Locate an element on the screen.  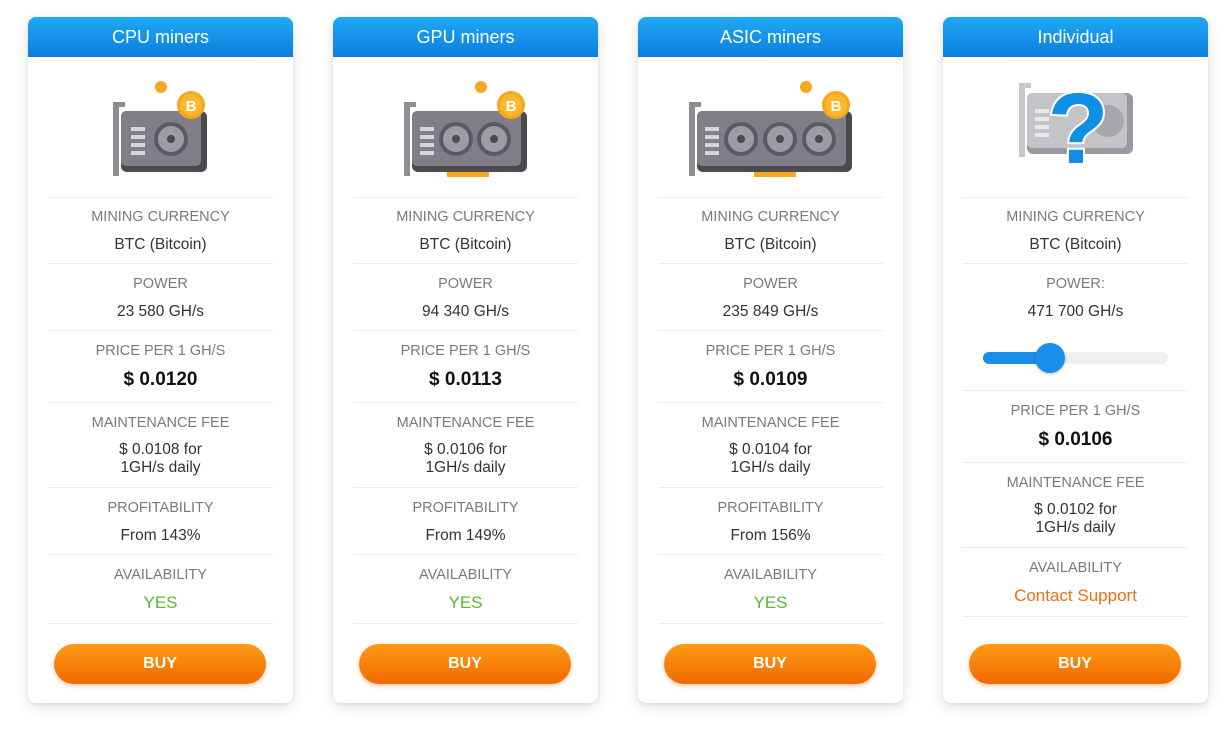
profit-section: PROFITABILITY From 149% is located at coordinates (465, 522).